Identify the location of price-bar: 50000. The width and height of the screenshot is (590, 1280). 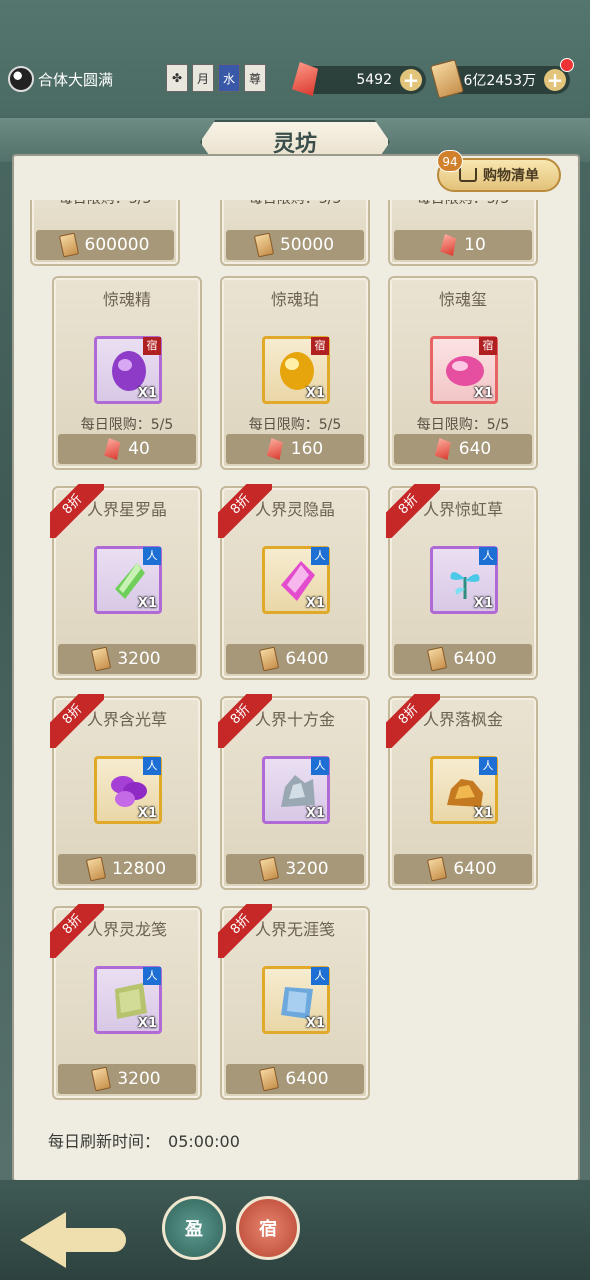
(295, 245).